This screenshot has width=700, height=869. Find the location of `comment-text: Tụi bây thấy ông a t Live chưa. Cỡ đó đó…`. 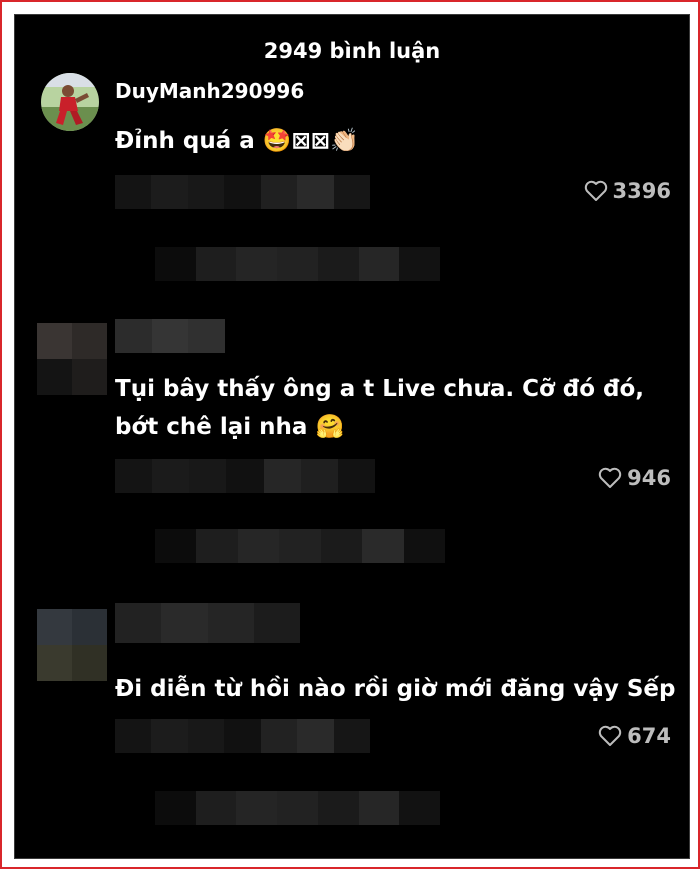

comment-text: Tụi bây thấy ông a t Live chưa. Cỡ đó đó… is located at coordinates (380, 389).